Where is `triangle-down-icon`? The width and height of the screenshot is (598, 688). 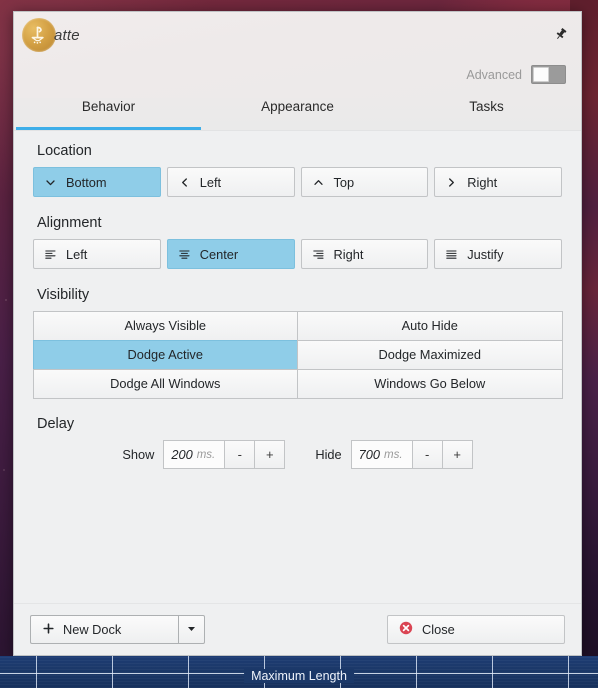
triangle-down-icon is located at coordinates (191, 629).